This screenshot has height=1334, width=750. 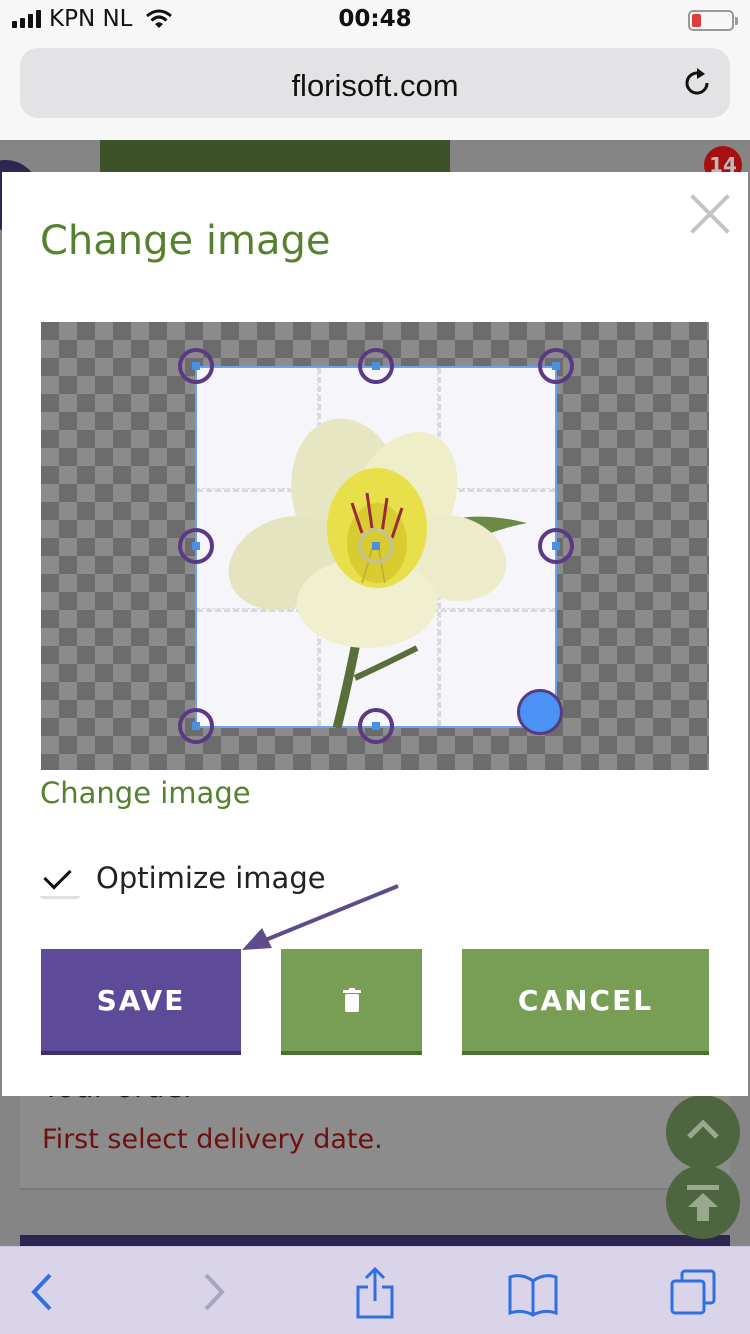 What do you see at coordinates (693, 1292) in the screenshot?
I see `tabs-icon` at bounding box center [693, 1292].